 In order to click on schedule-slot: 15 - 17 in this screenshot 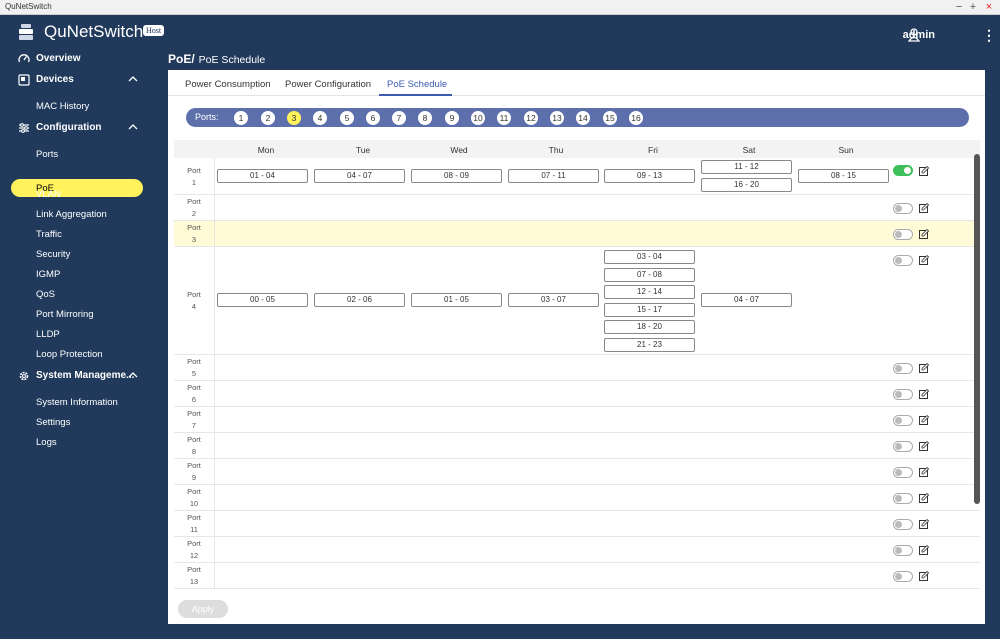, I will do `click(649, 310)`.